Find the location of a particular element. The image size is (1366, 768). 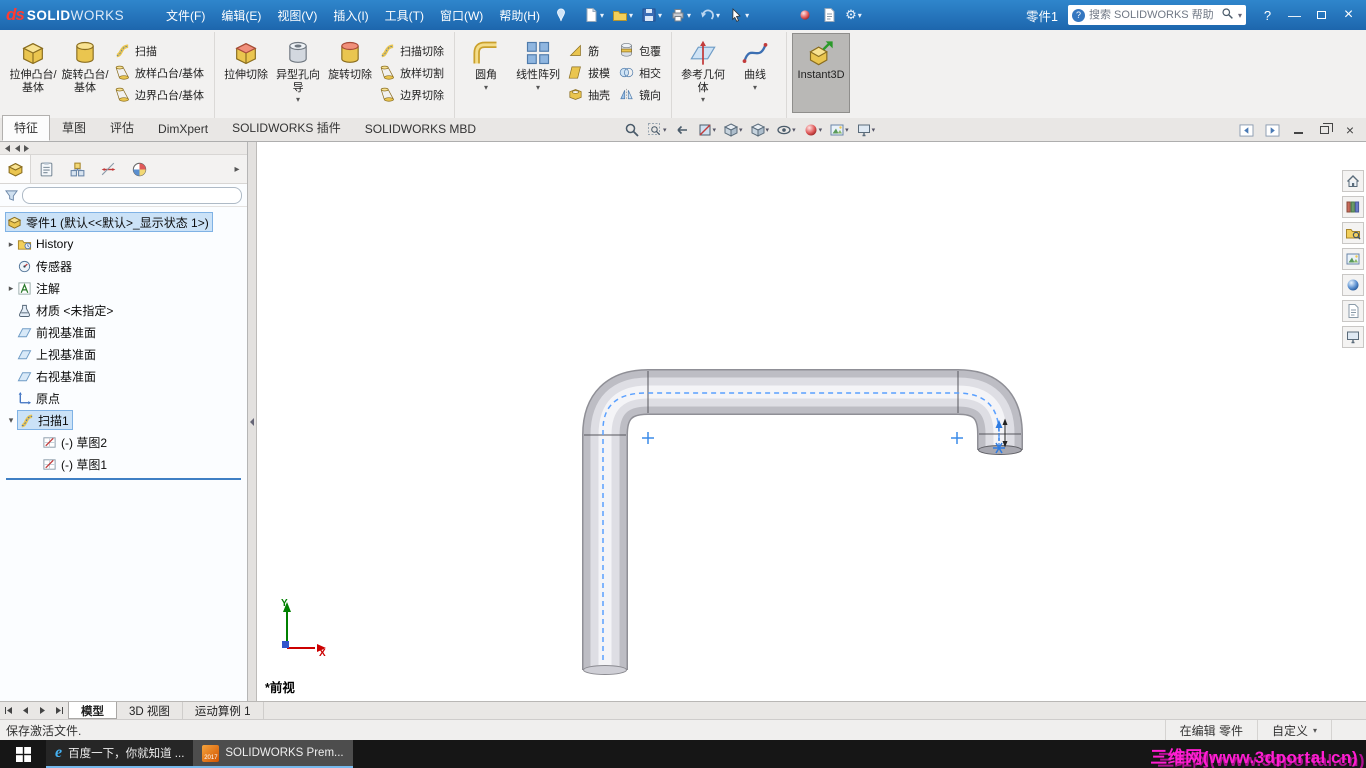

shell-button: 抽壳 is located at coordinates (589, 94).